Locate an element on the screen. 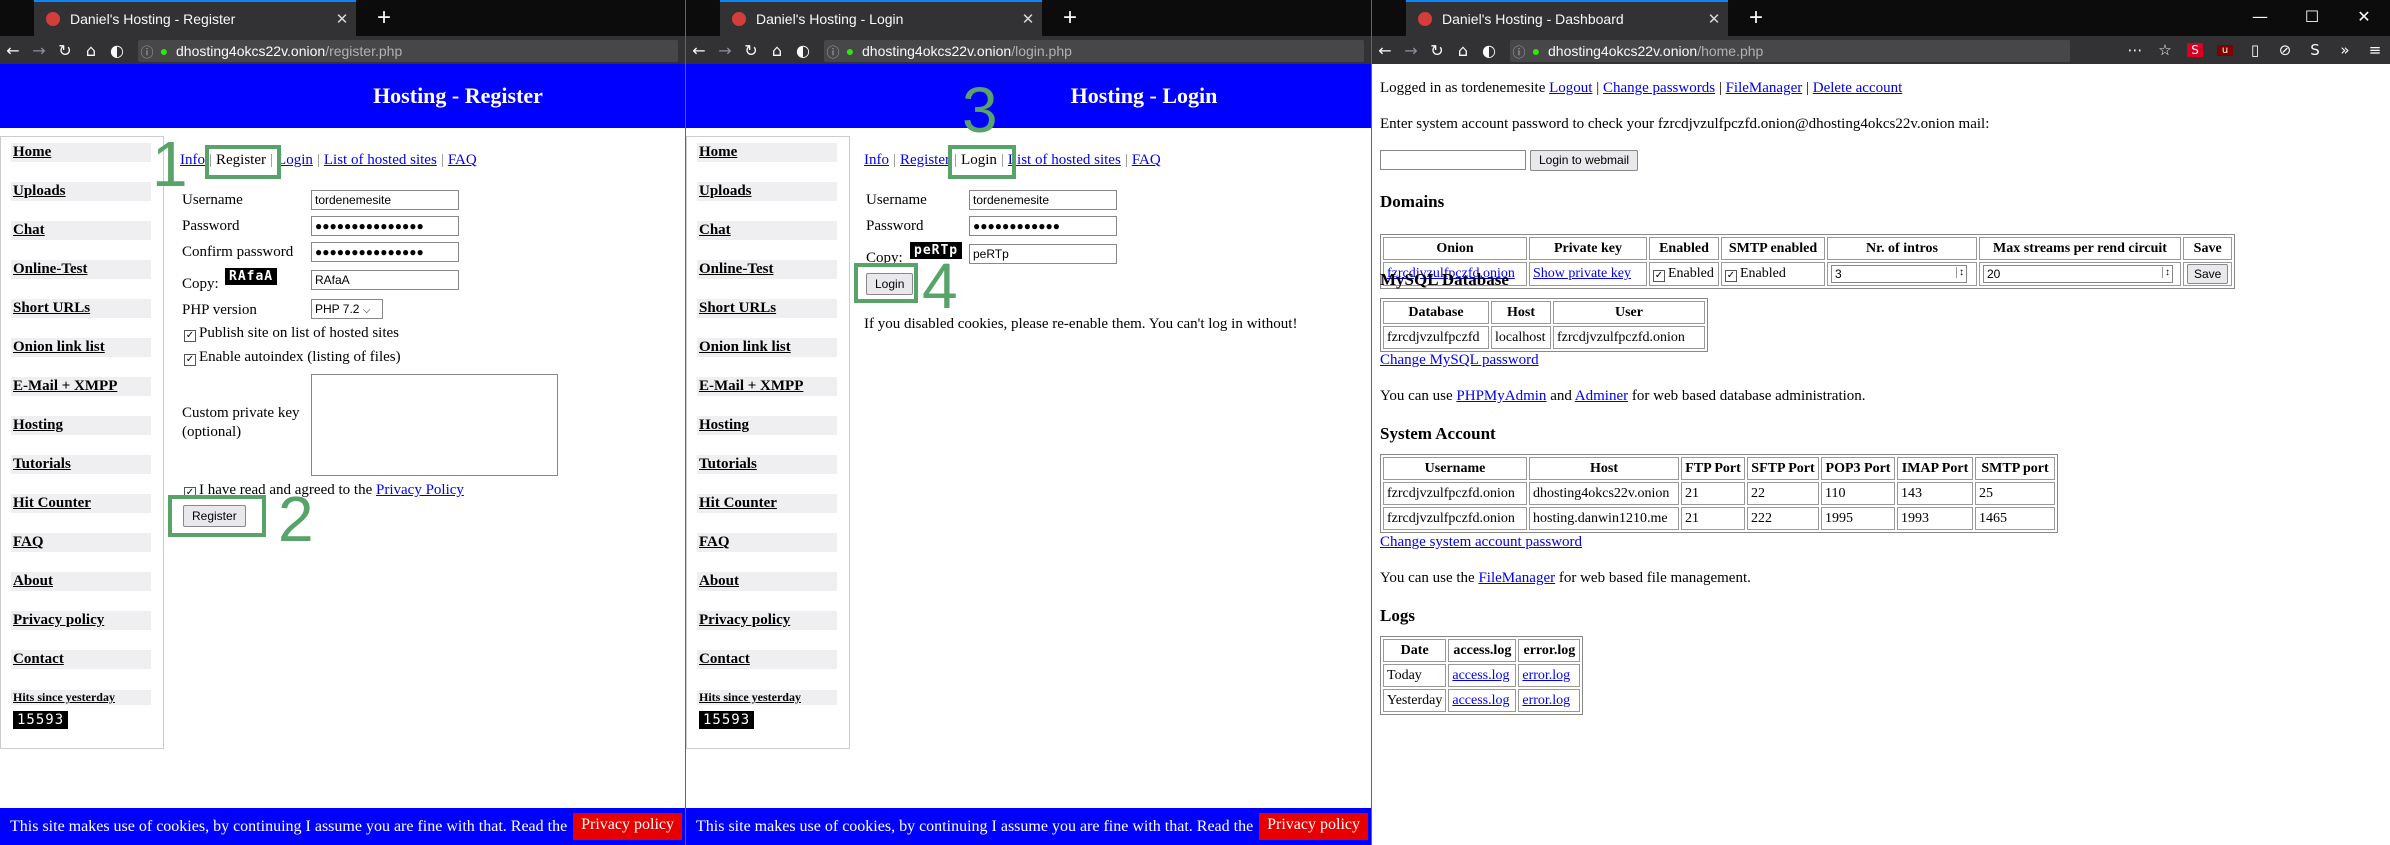 The height and width of the screenshot is (845, 2390). change-mysql-password-link: Change MySQL password is located at coordinates (1459, 360).